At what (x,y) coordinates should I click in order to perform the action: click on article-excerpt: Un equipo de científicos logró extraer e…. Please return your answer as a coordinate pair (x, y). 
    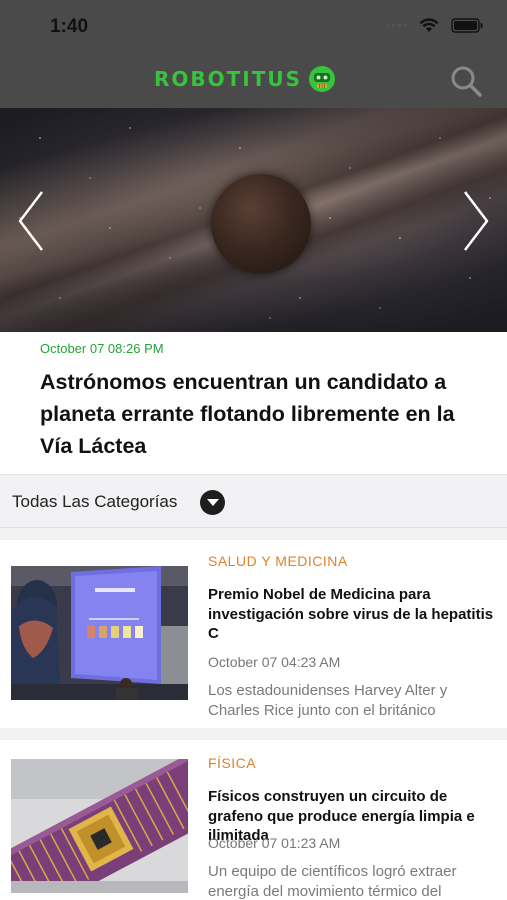
    Looking at the image, I should click on (332, 881).